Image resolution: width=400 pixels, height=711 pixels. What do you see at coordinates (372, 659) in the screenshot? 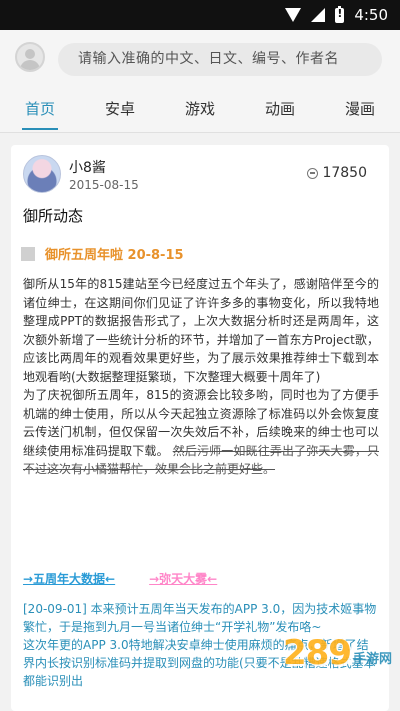
I see `watermark-text: 手游网` at bounding box center [372, 659].